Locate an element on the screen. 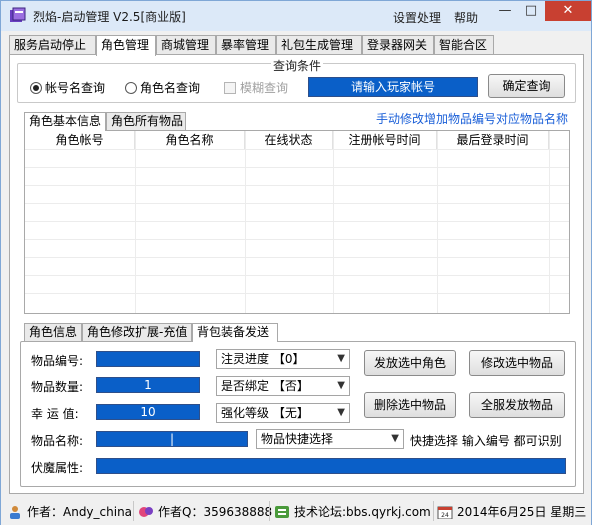 The height and width of the screenshot is (525, 592). calendar-icon: 24 is located at coordinates (445, 512).